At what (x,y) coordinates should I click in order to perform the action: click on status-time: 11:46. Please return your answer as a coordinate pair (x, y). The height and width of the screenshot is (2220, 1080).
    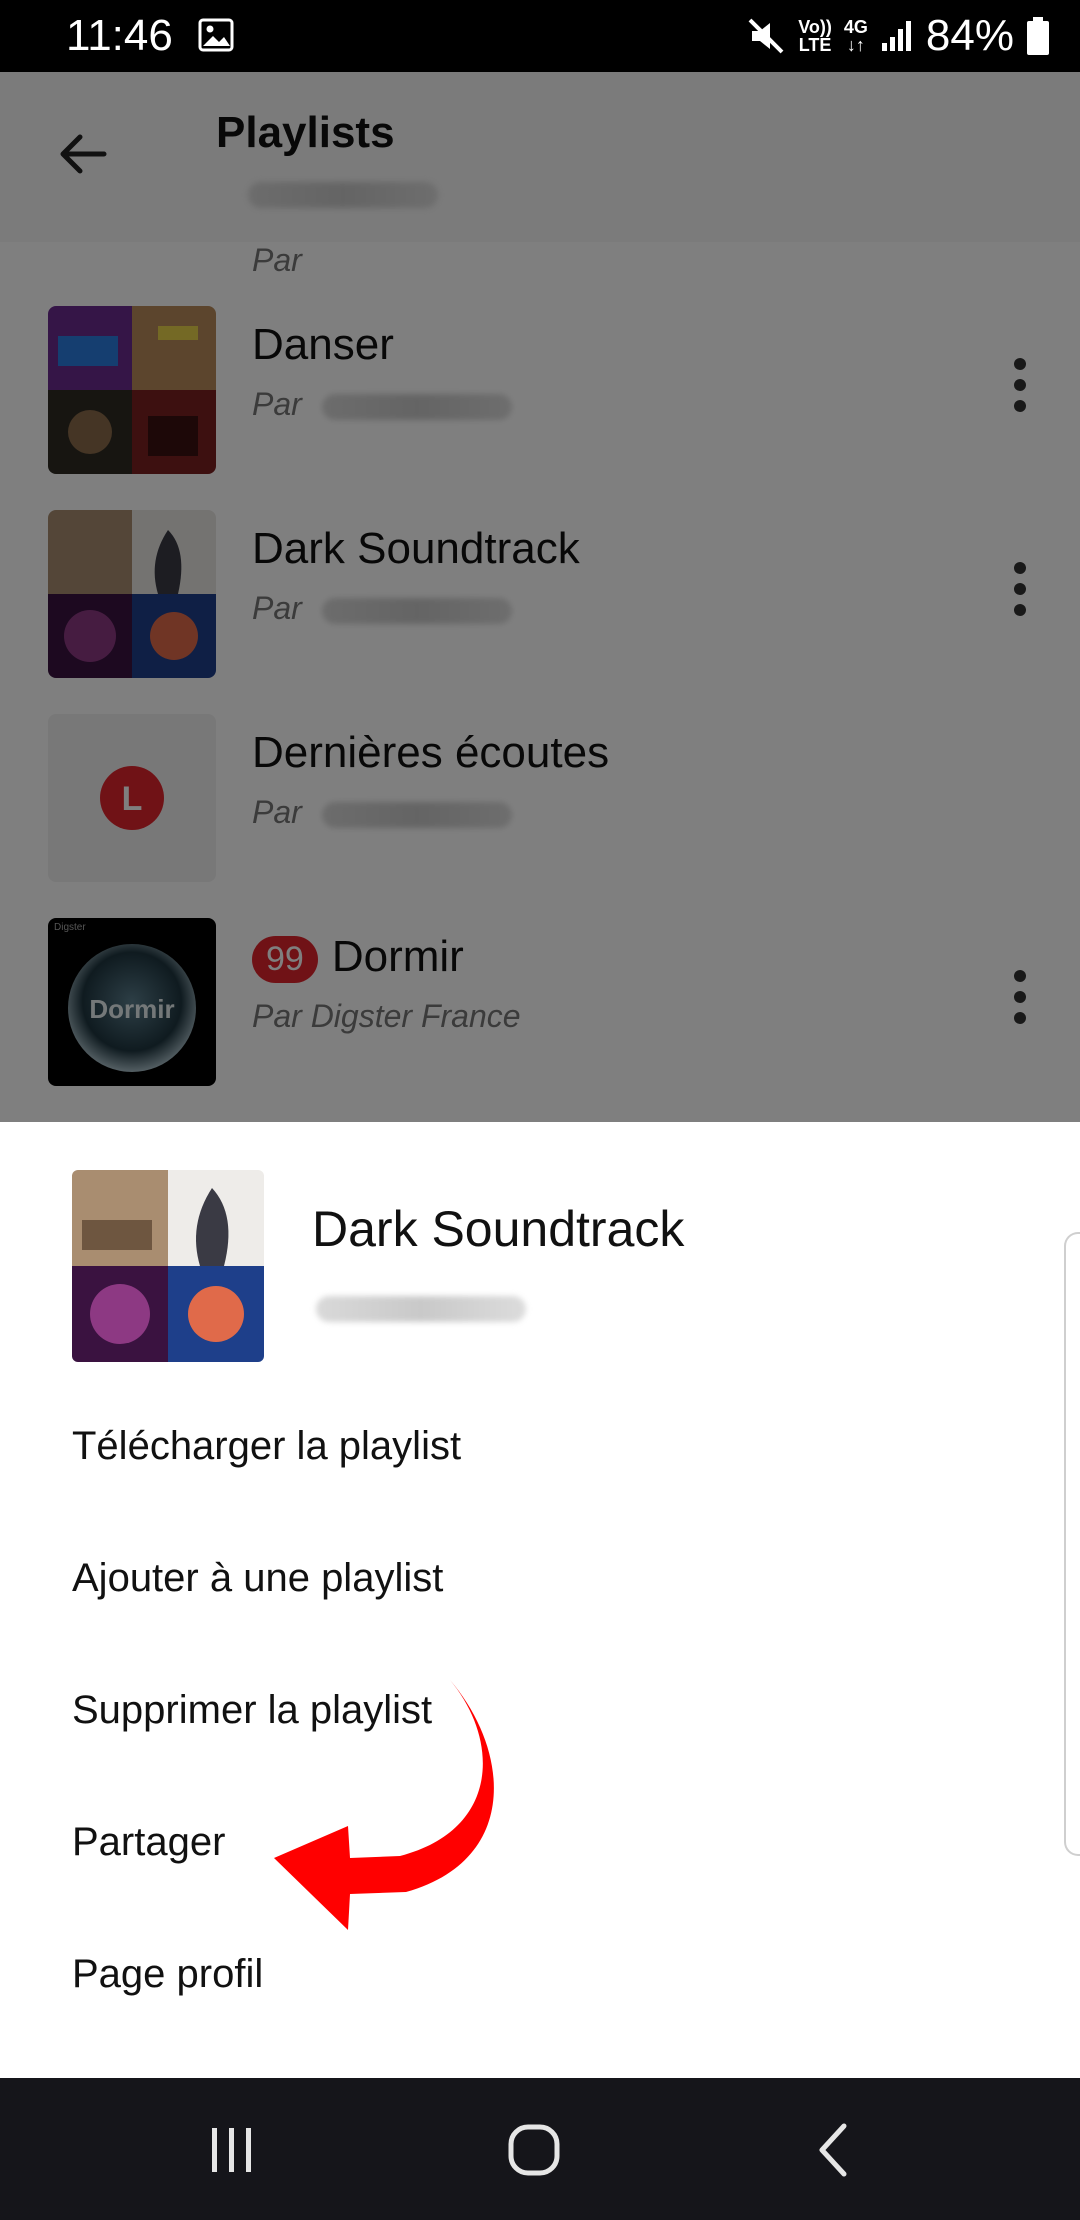
    Looking at the image, I should click on (119, 35).